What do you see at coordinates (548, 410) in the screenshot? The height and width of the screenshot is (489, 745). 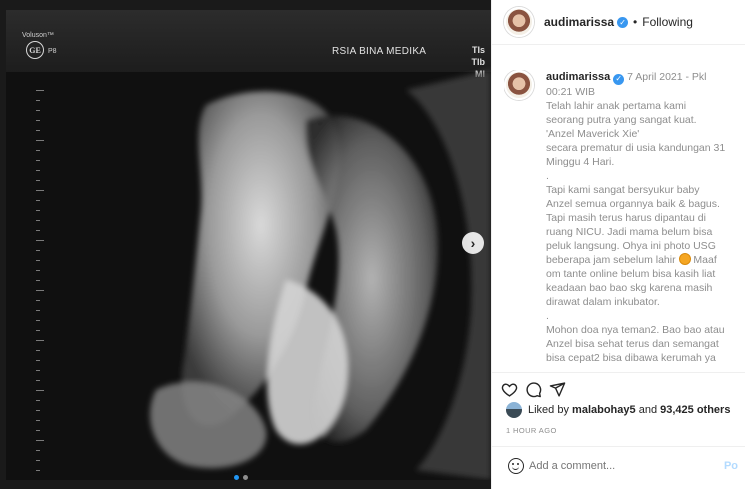 I see `likes-prefix: Liked by` at bounding box center [548, 410].